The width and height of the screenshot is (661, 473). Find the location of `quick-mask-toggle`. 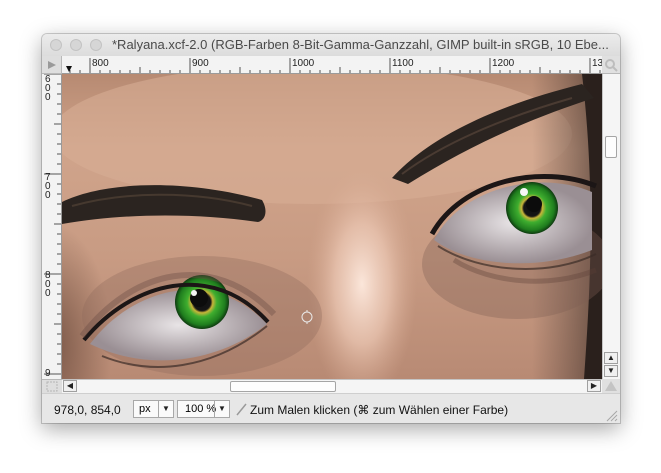

quick-mask-toggle is located at coordinates (52, 386).